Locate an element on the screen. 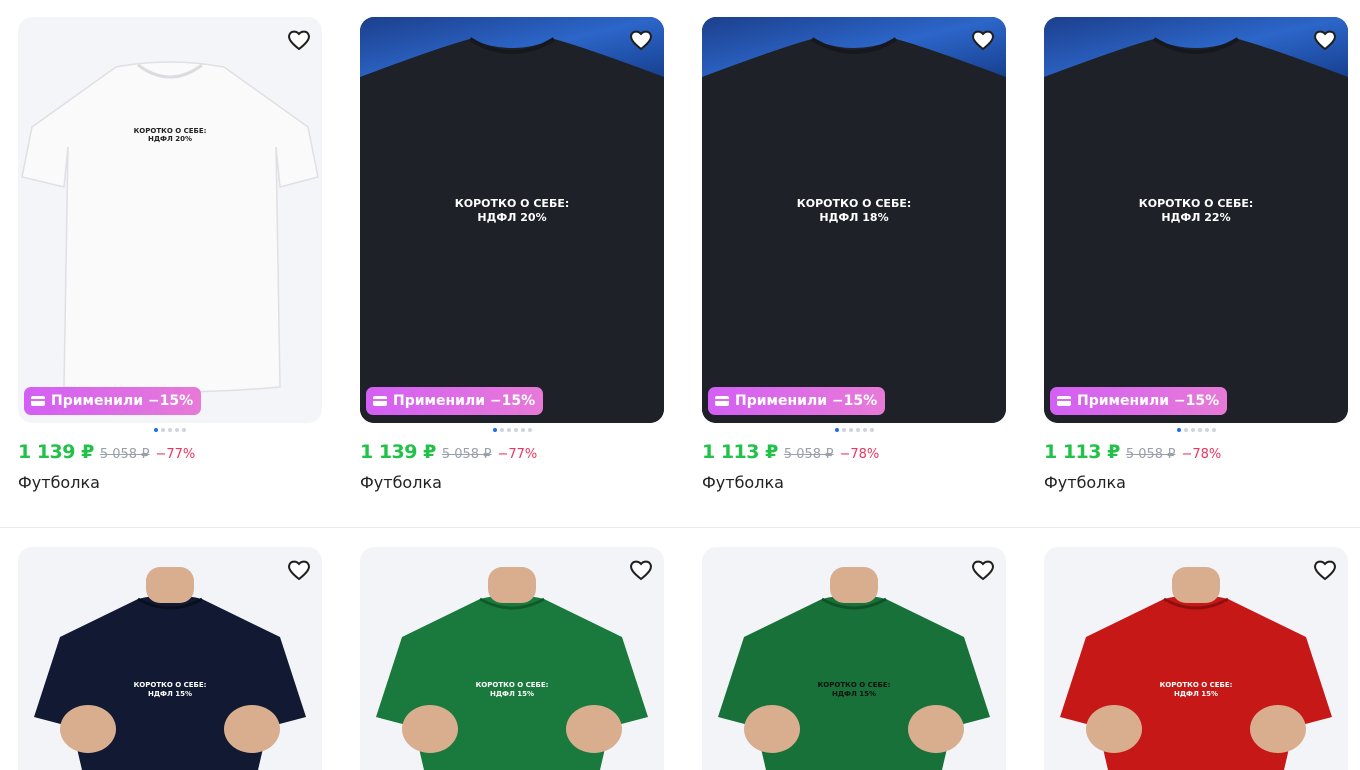 The width and height of the screenshot is (1360, 770). print-line-2: НДФЛ 18% is located at coordinates (854, 217).